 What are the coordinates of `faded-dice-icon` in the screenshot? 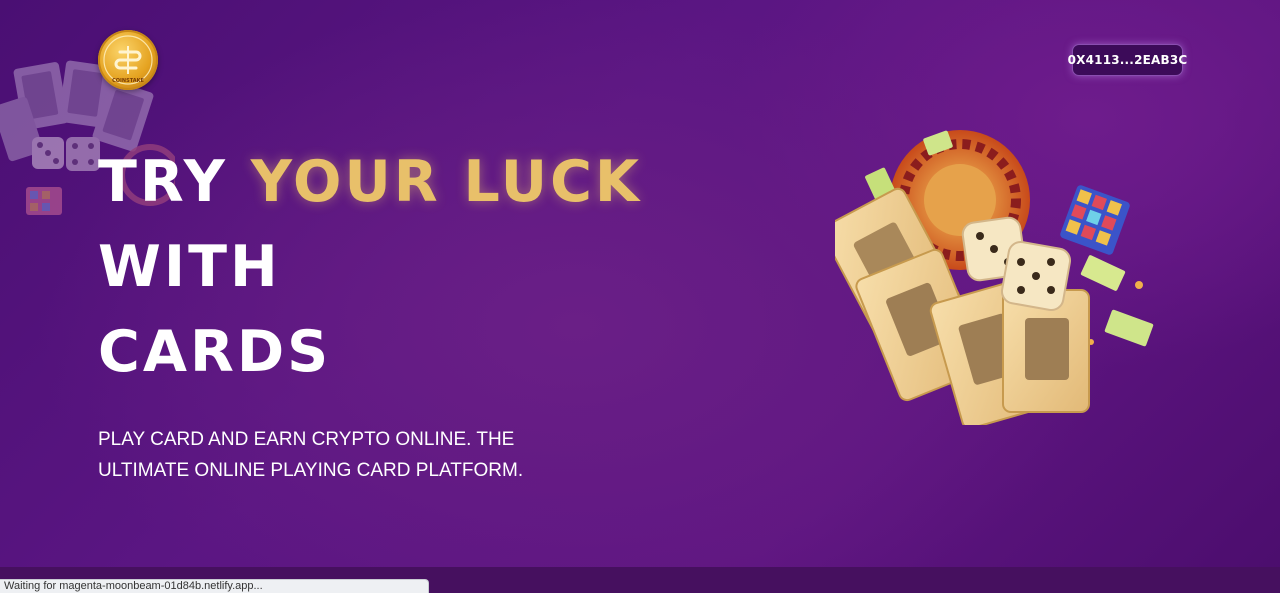 It's located at (66, 154).